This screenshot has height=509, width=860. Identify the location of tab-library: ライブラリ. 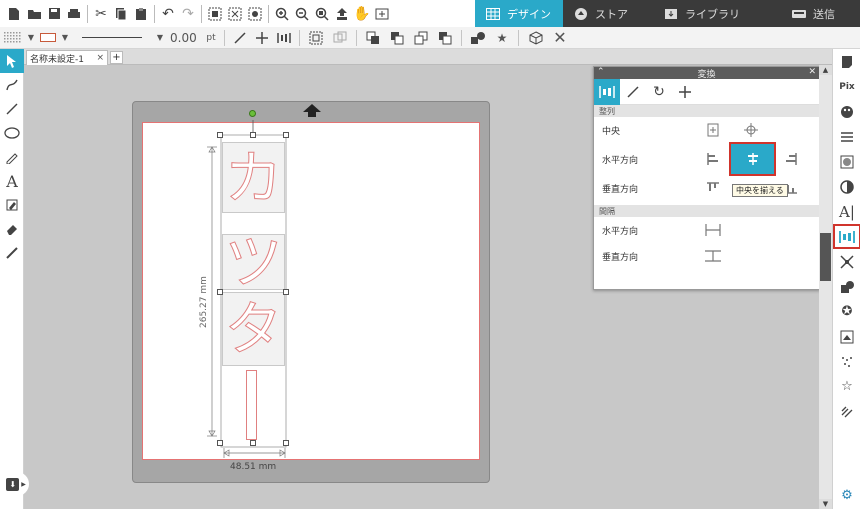
(703, 13).